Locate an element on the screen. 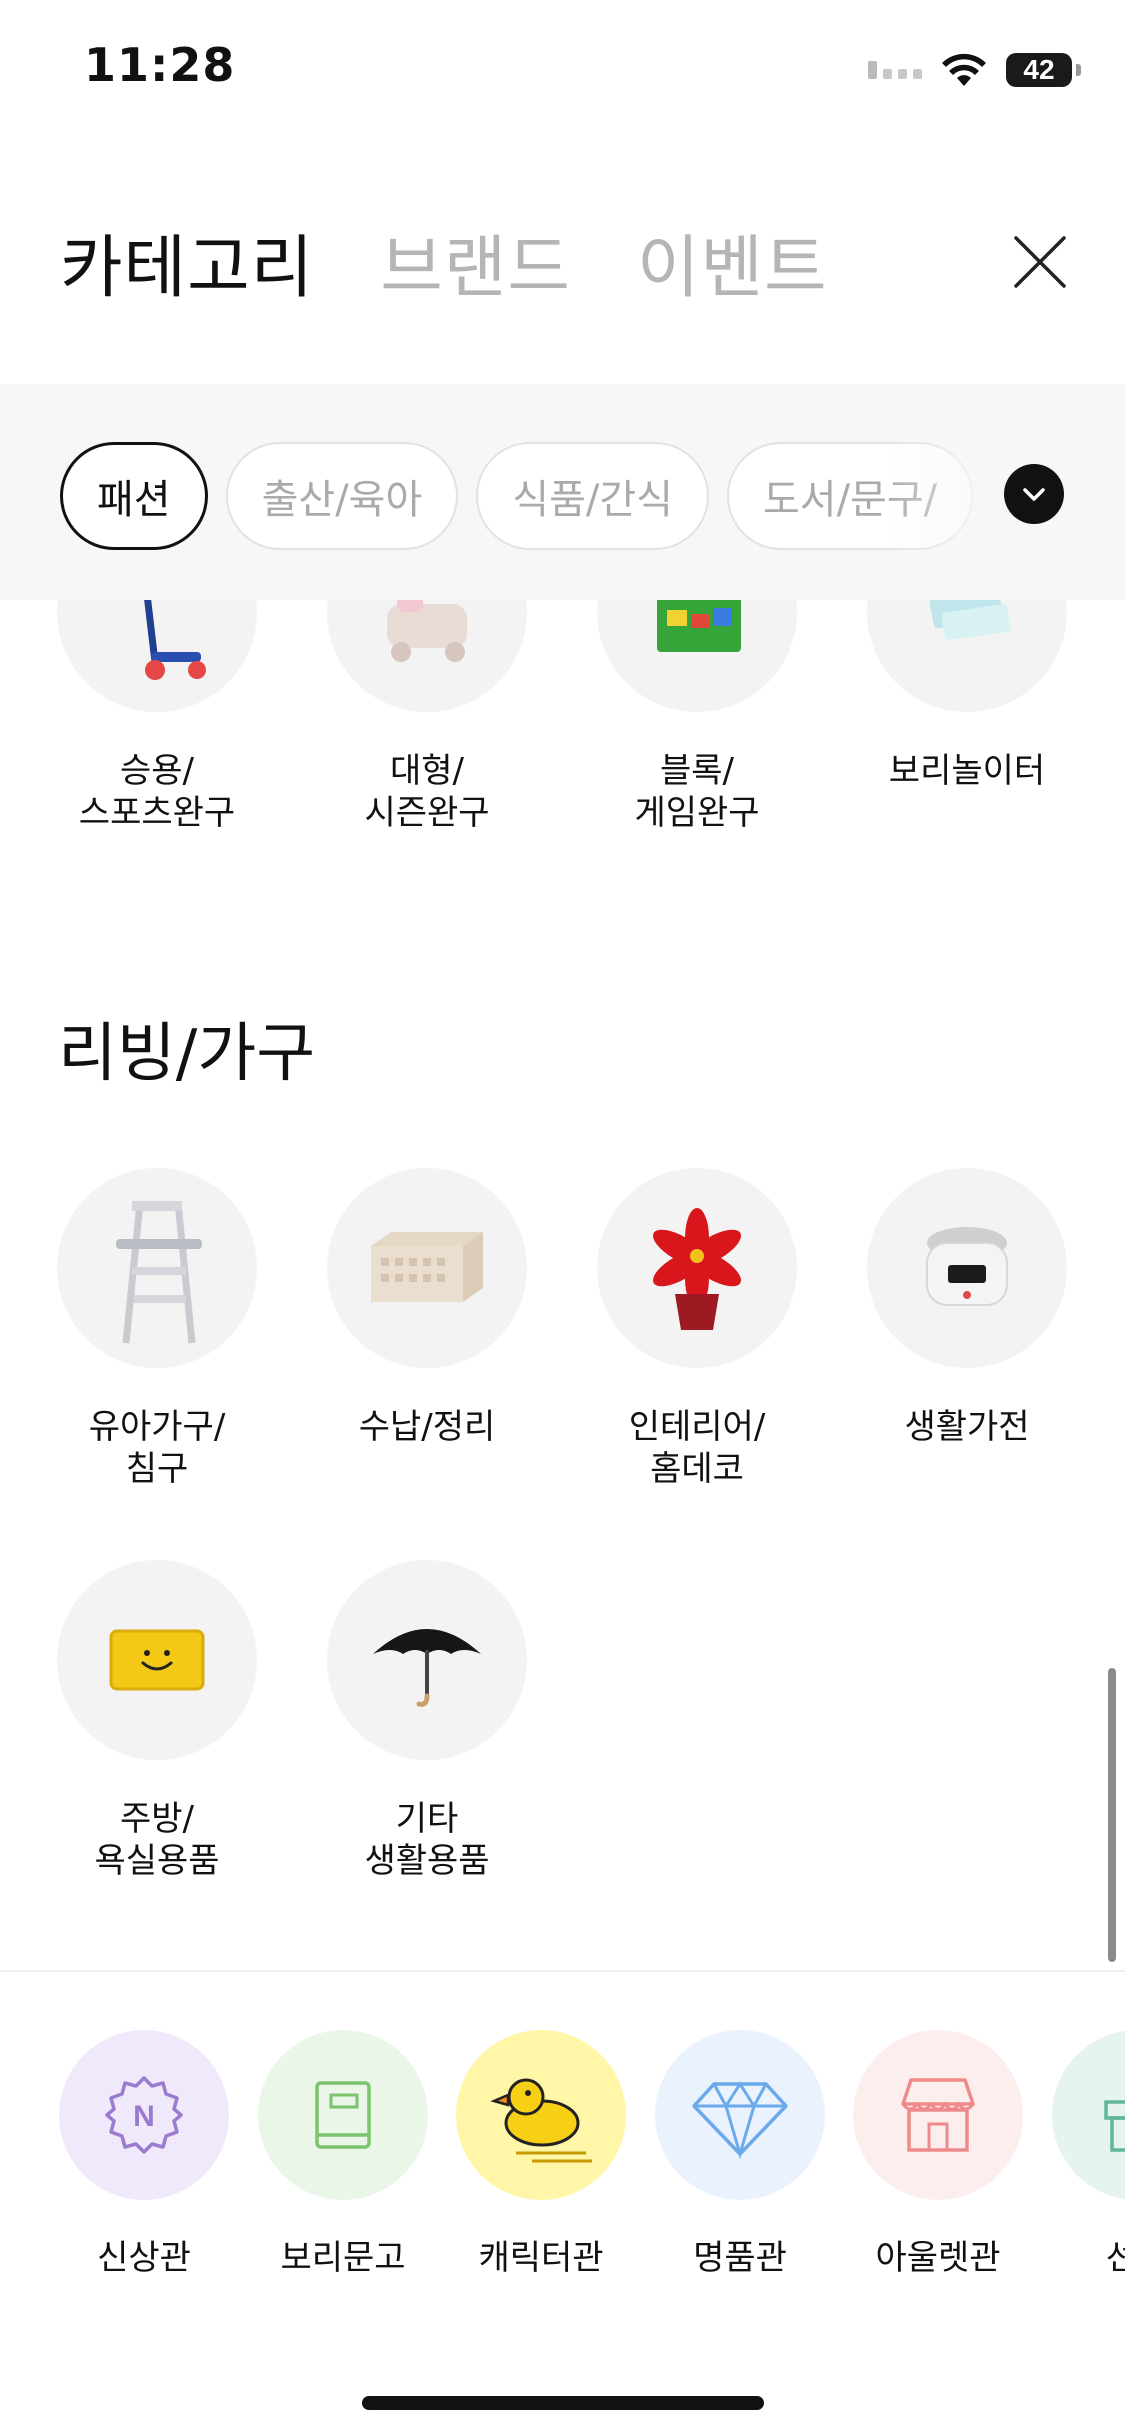 The height and width of the screenshot is (2436, 1125). category-item-kitchen-bath: 주방/ 욕실용품 is located at coordinates (157, 1721).